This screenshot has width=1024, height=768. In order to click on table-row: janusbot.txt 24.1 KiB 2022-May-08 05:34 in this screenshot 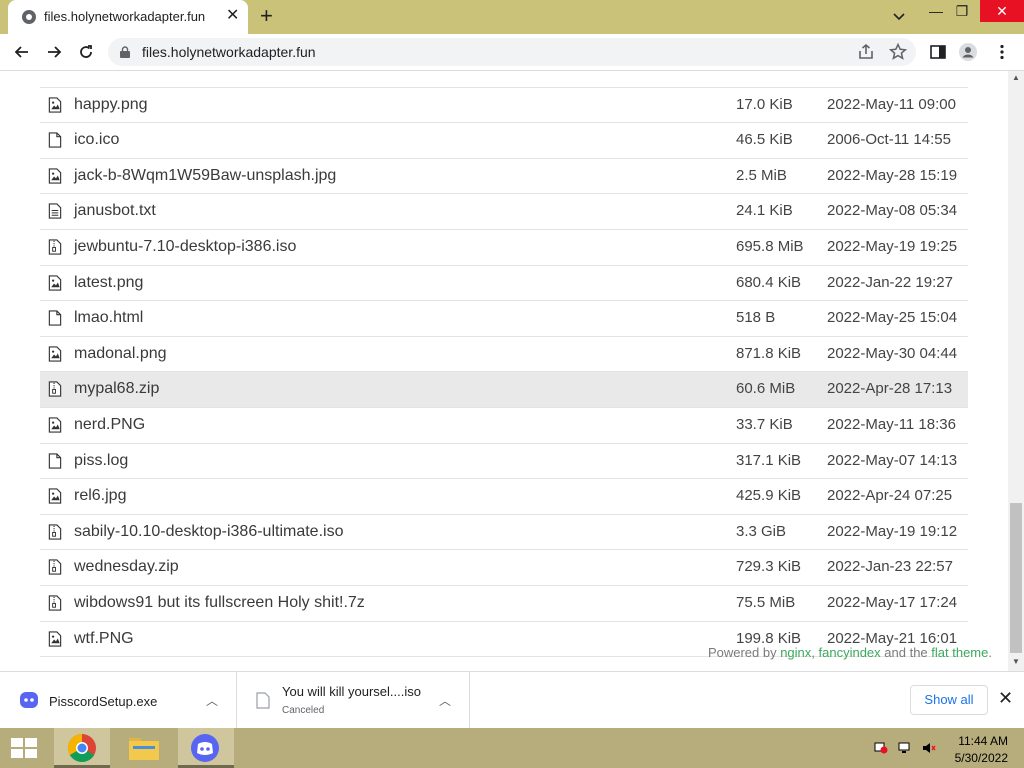, I will do `click(504, 212)`.